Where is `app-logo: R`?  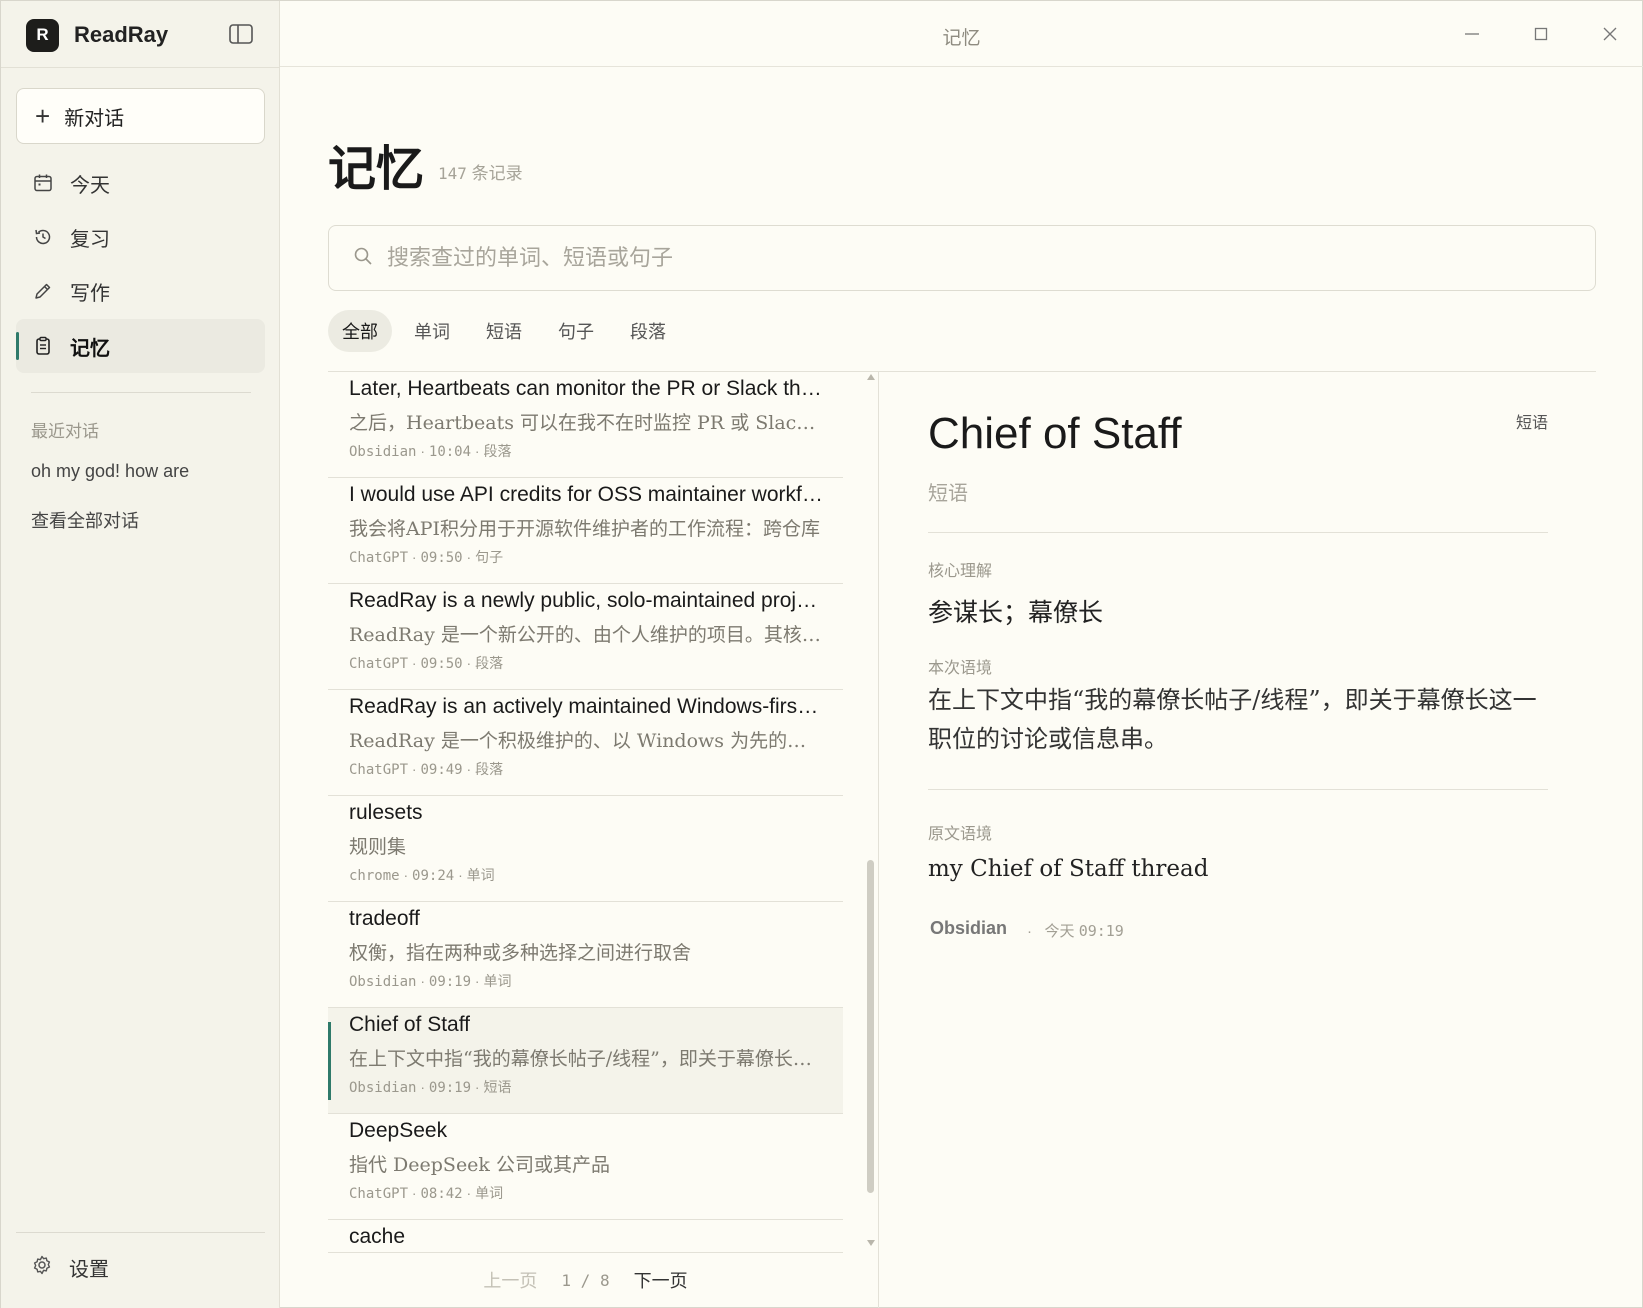
app-logo: R is located at coordinates (42, 35).